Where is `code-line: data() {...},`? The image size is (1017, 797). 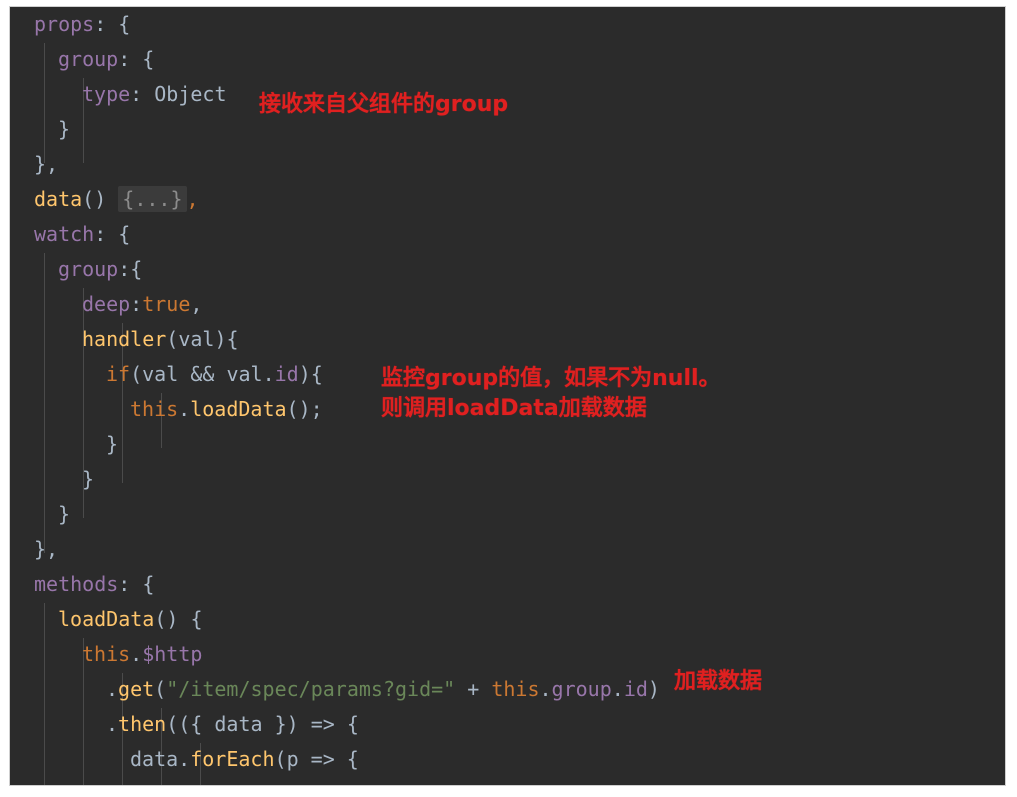
code-line: data() {...}, is located at coordinates (507, 199).